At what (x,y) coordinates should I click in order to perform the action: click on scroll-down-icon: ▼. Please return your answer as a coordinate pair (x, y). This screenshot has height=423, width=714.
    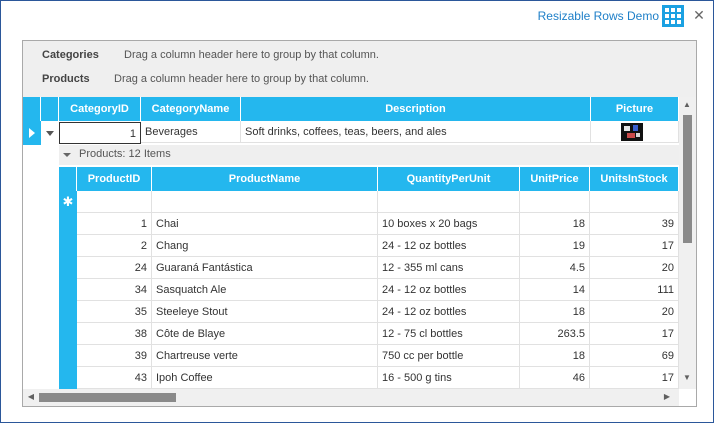
    Looking at the image, I should click on (687, 377).